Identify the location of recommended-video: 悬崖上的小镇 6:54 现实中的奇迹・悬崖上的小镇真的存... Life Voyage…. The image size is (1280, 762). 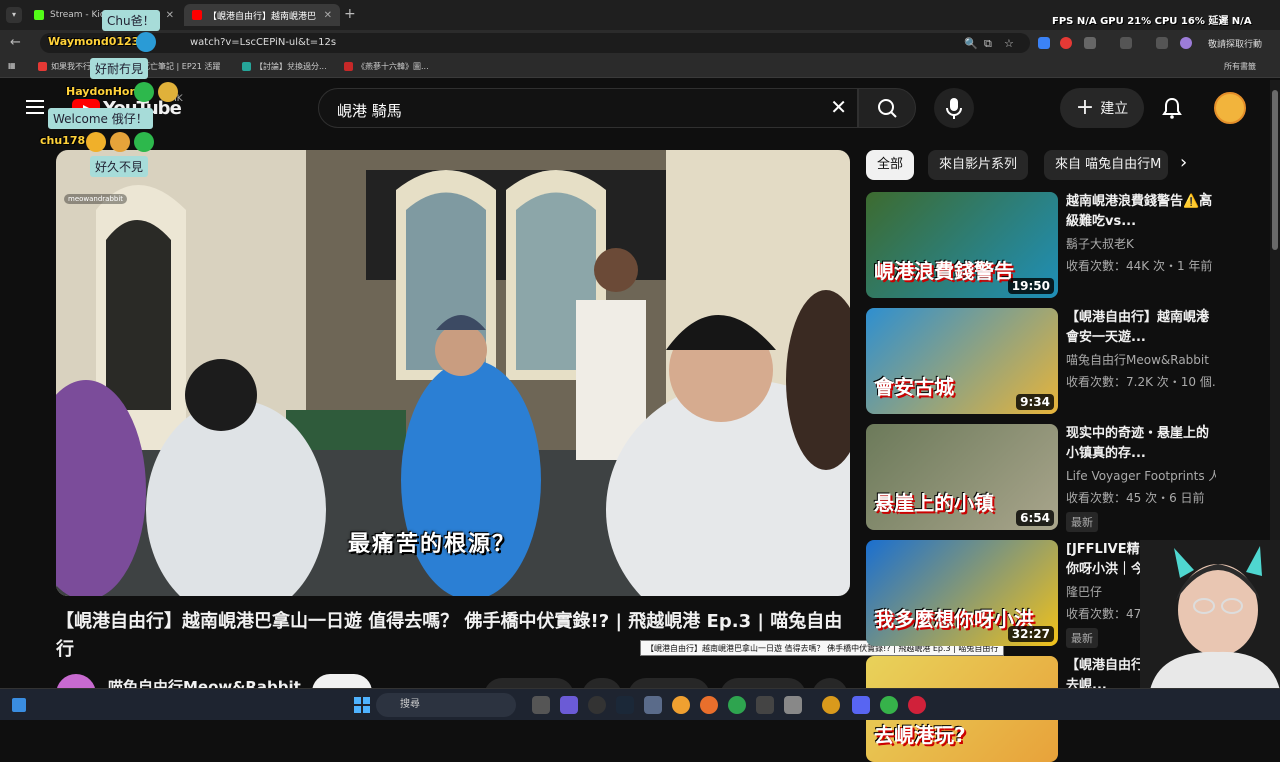
(1056, 477).